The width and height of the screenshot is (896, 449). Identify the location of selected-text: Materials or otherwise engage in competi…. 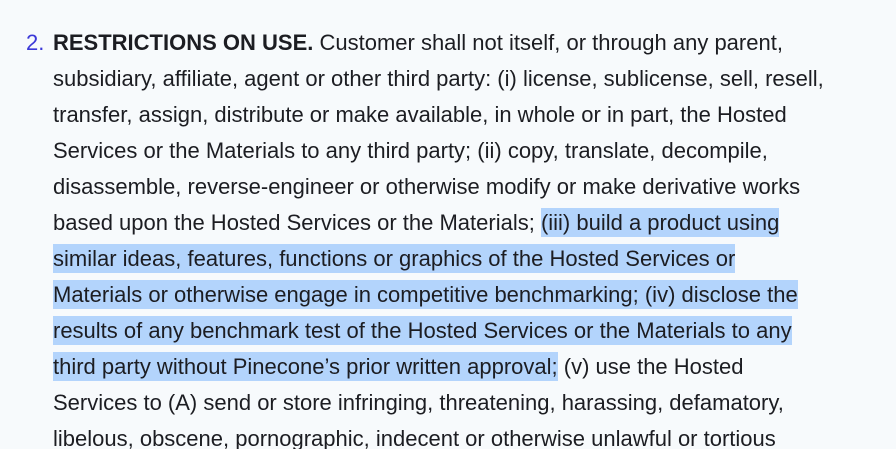
(425, 294).